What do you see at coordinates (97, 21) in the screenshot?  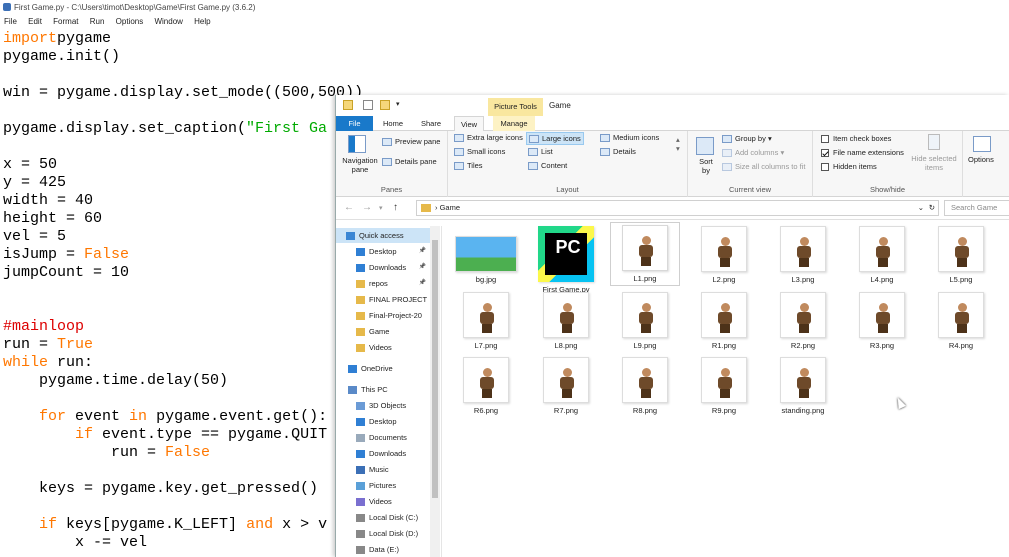 I see `menu-run: Run` at bounding box center [97, 21].